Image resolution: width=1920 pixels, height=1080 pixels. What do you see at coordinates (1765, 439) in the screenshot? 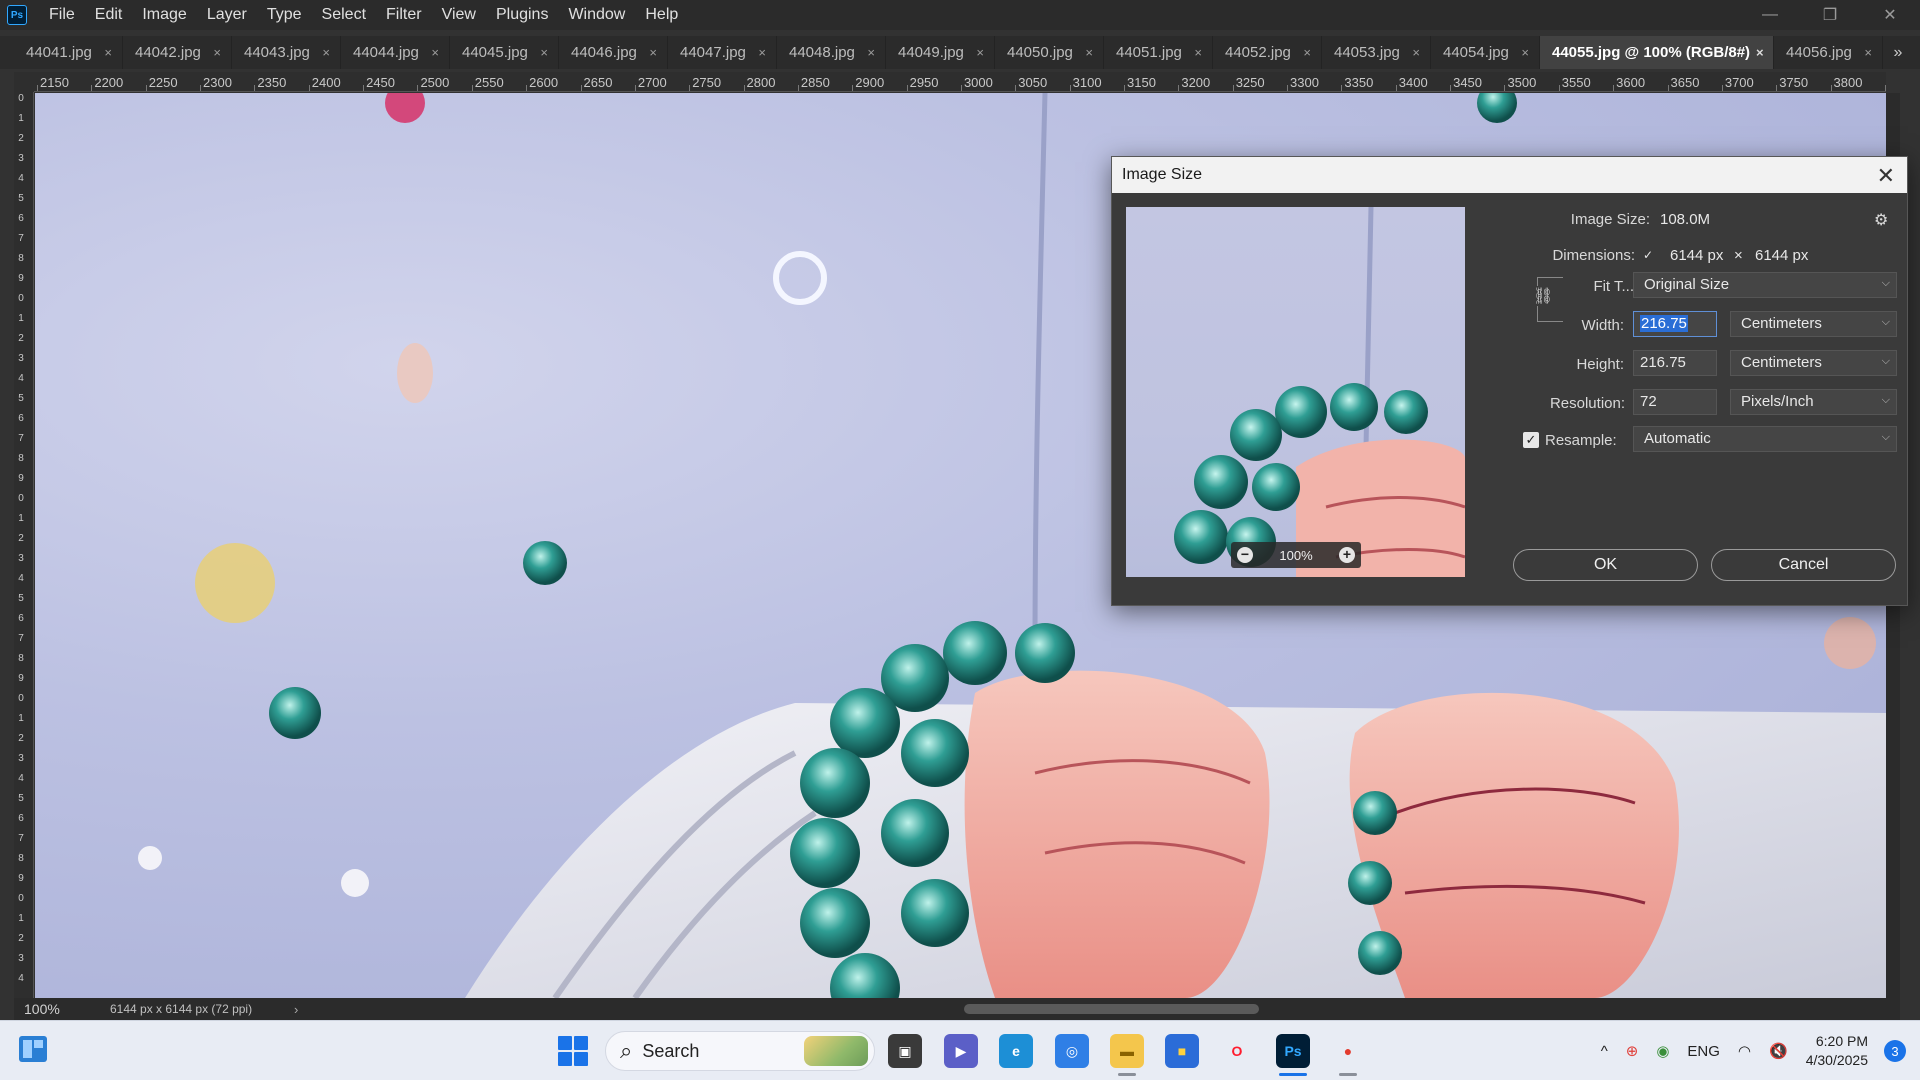
I see `resample-select: Automatic ⌵` at bounding box center [1765, 439].